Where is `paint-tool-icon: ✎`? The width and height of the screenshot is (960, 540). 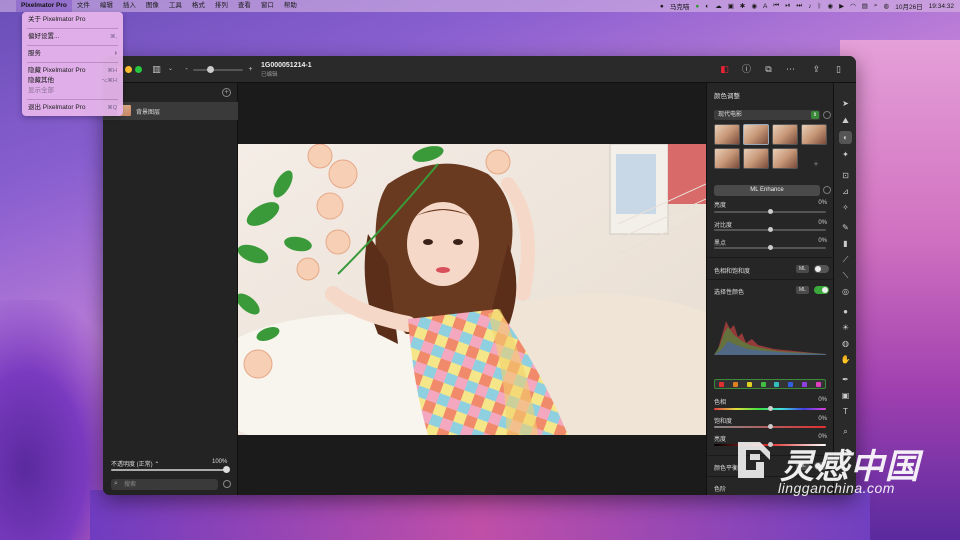
paint-tool-icon: ✎ is located at coordinates (845, 227).